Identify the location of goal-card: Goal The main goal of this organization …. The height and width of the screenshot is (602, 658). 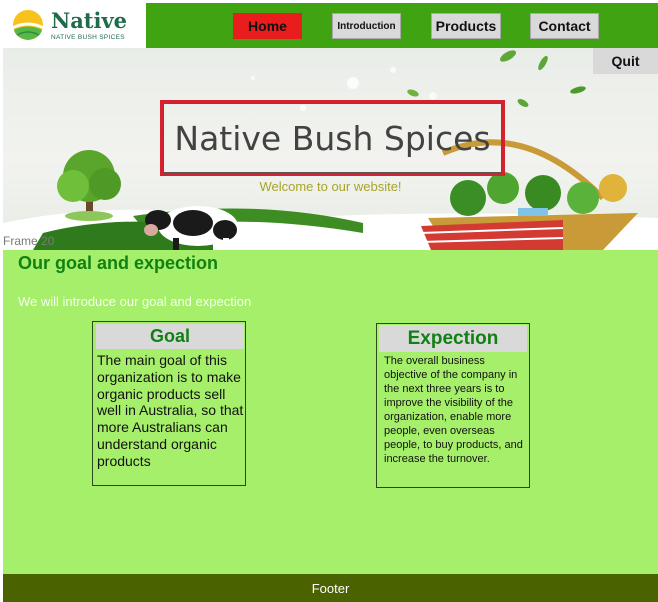
(169, 403).